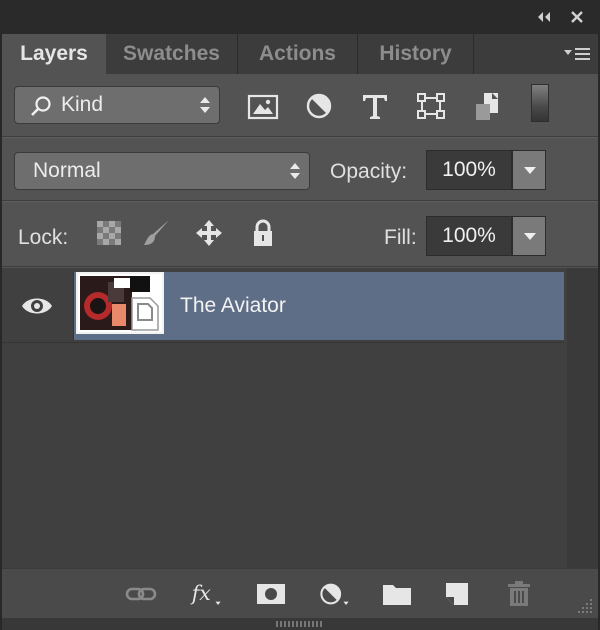 This screenshot has width=600, height=630. Describe the element at coordinates (369, 171) in the screenshot. I see `opacity-label: Opacity:` at that location.